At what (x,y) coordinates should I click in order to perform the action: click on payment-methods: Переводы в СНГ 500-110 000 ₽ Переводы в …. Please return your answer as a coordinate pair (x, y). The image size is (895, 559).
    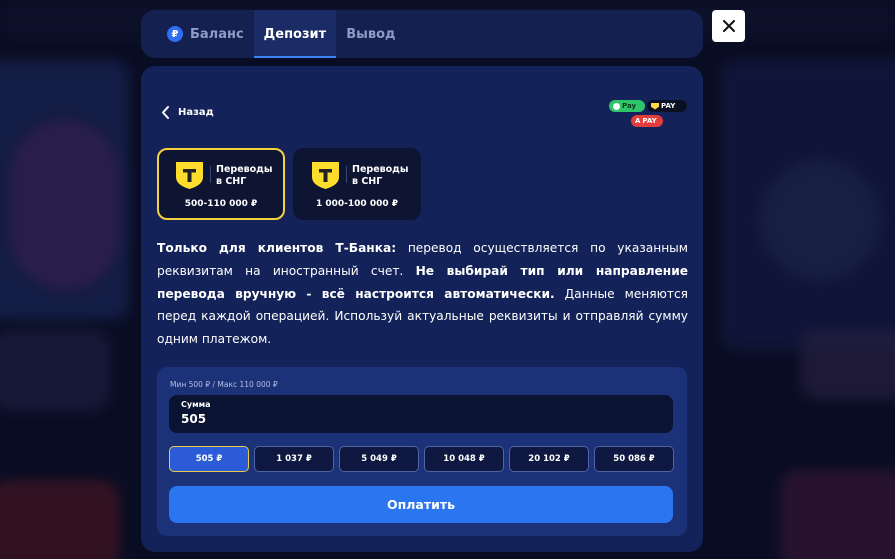
    Looking at the image, I should click on (289, 184).